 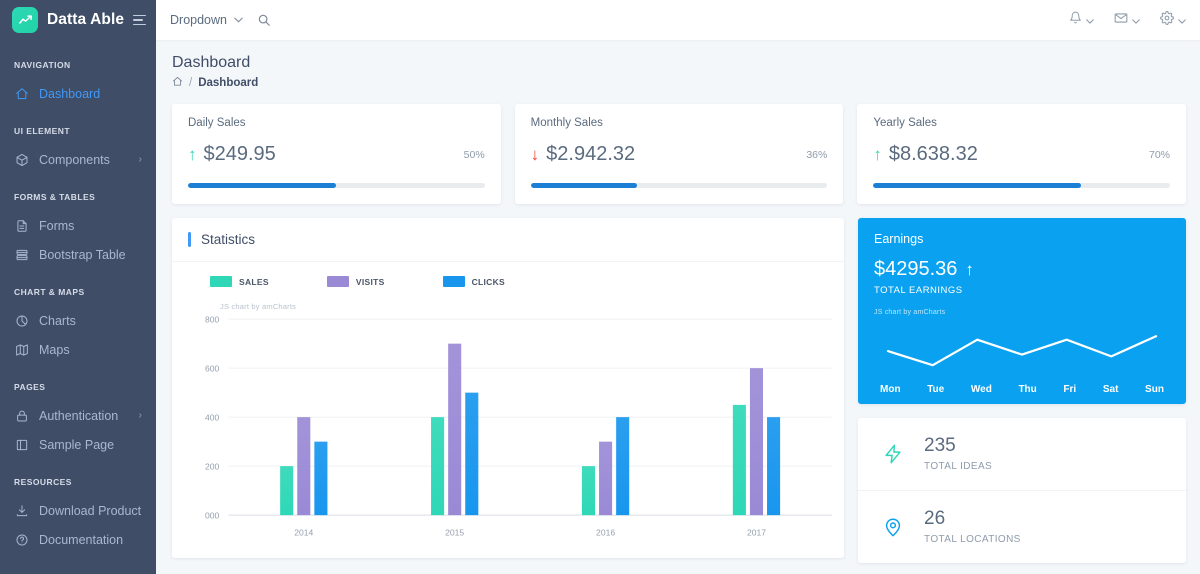 I want to click on bar-clicks-2017, so click(x=774, y=466).